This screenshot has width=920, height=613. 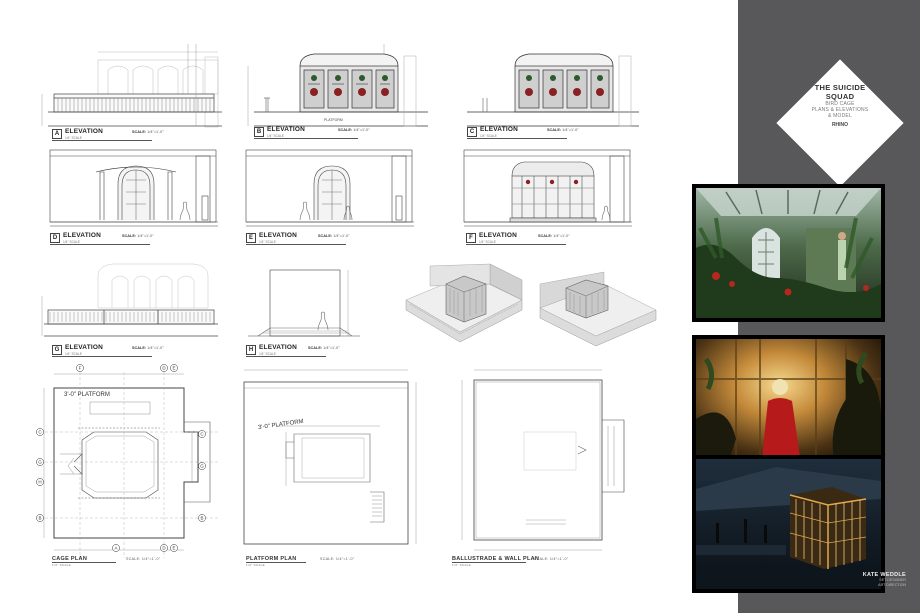 I want to click on elevation-b-letter: B, so click(x=259, y=132).